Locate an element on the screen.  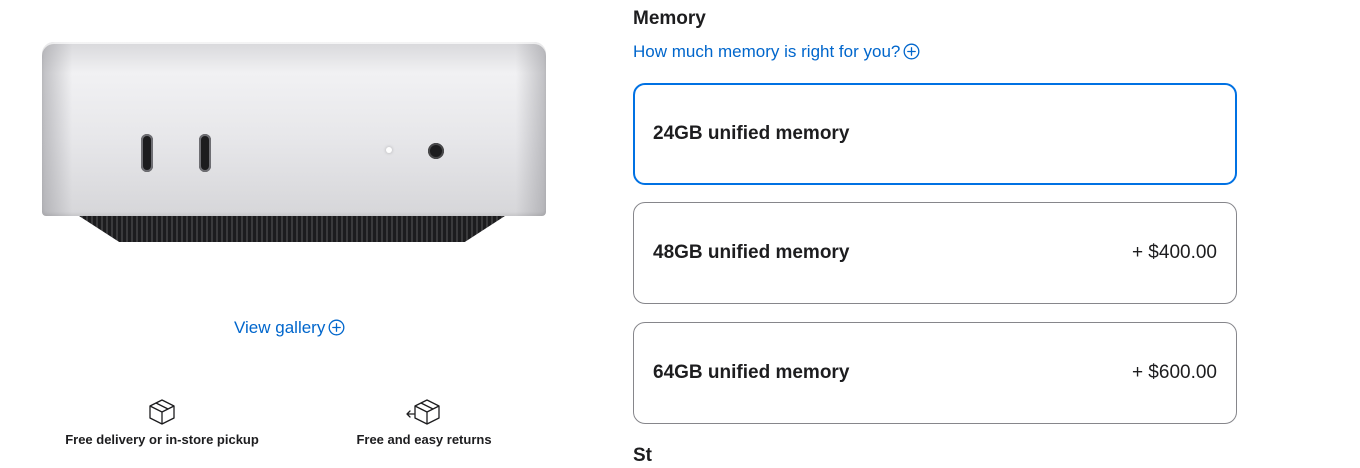
next-section-title: St is located at coordinates (642, 455).